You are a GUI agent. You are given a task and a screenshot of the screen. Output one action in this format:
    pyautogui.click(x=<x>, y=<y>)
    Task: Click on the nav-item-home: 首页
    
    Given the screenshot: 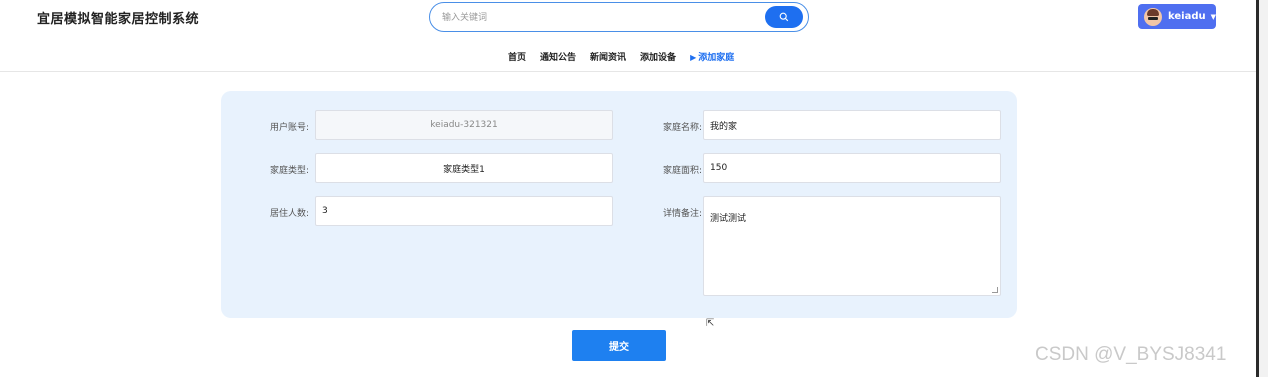 What is the action you would take?
    pyautogui.click(x=517, y=56)
    